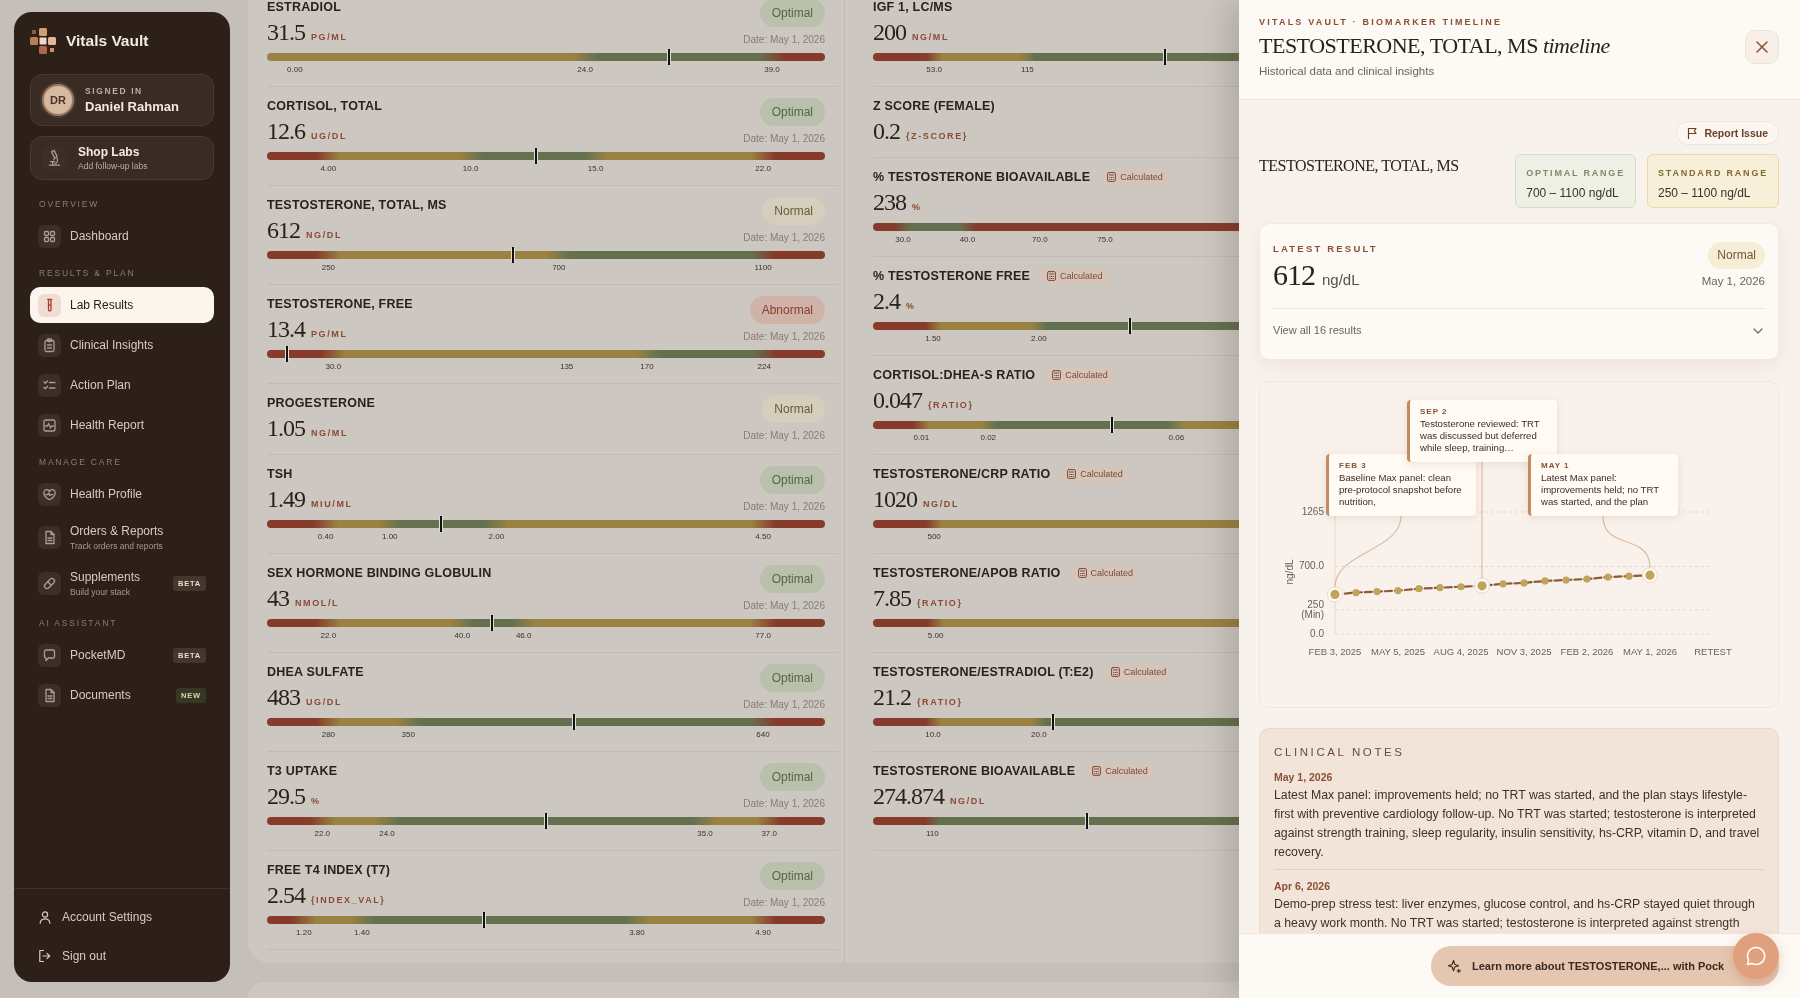 This screenshot has height=998, width=1800. I want to click on tick-label: 224, so click(764, 367).